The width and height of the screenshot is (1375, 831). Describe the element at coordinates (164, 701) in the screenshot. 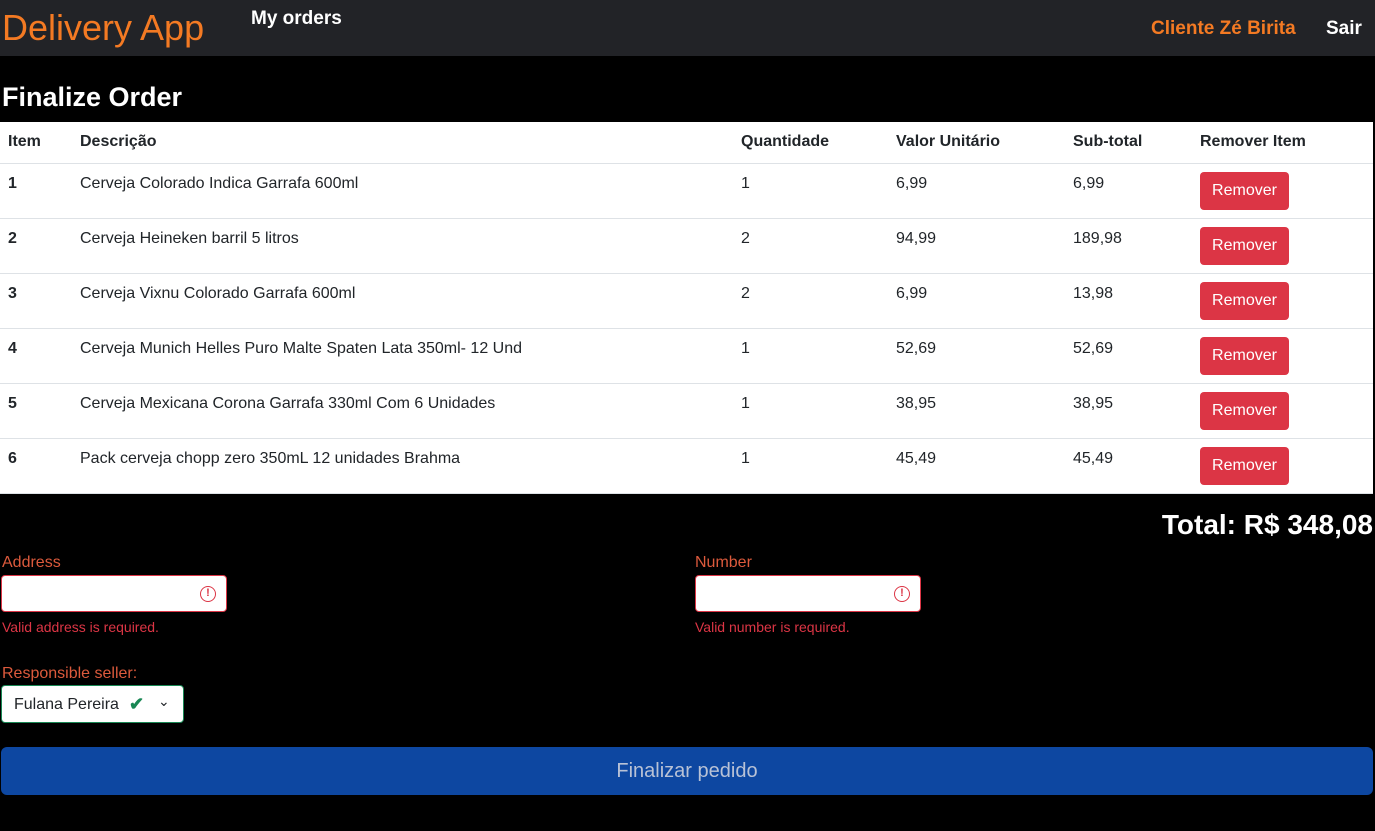

I see `chevron-down-icon: ⌄` at that location.